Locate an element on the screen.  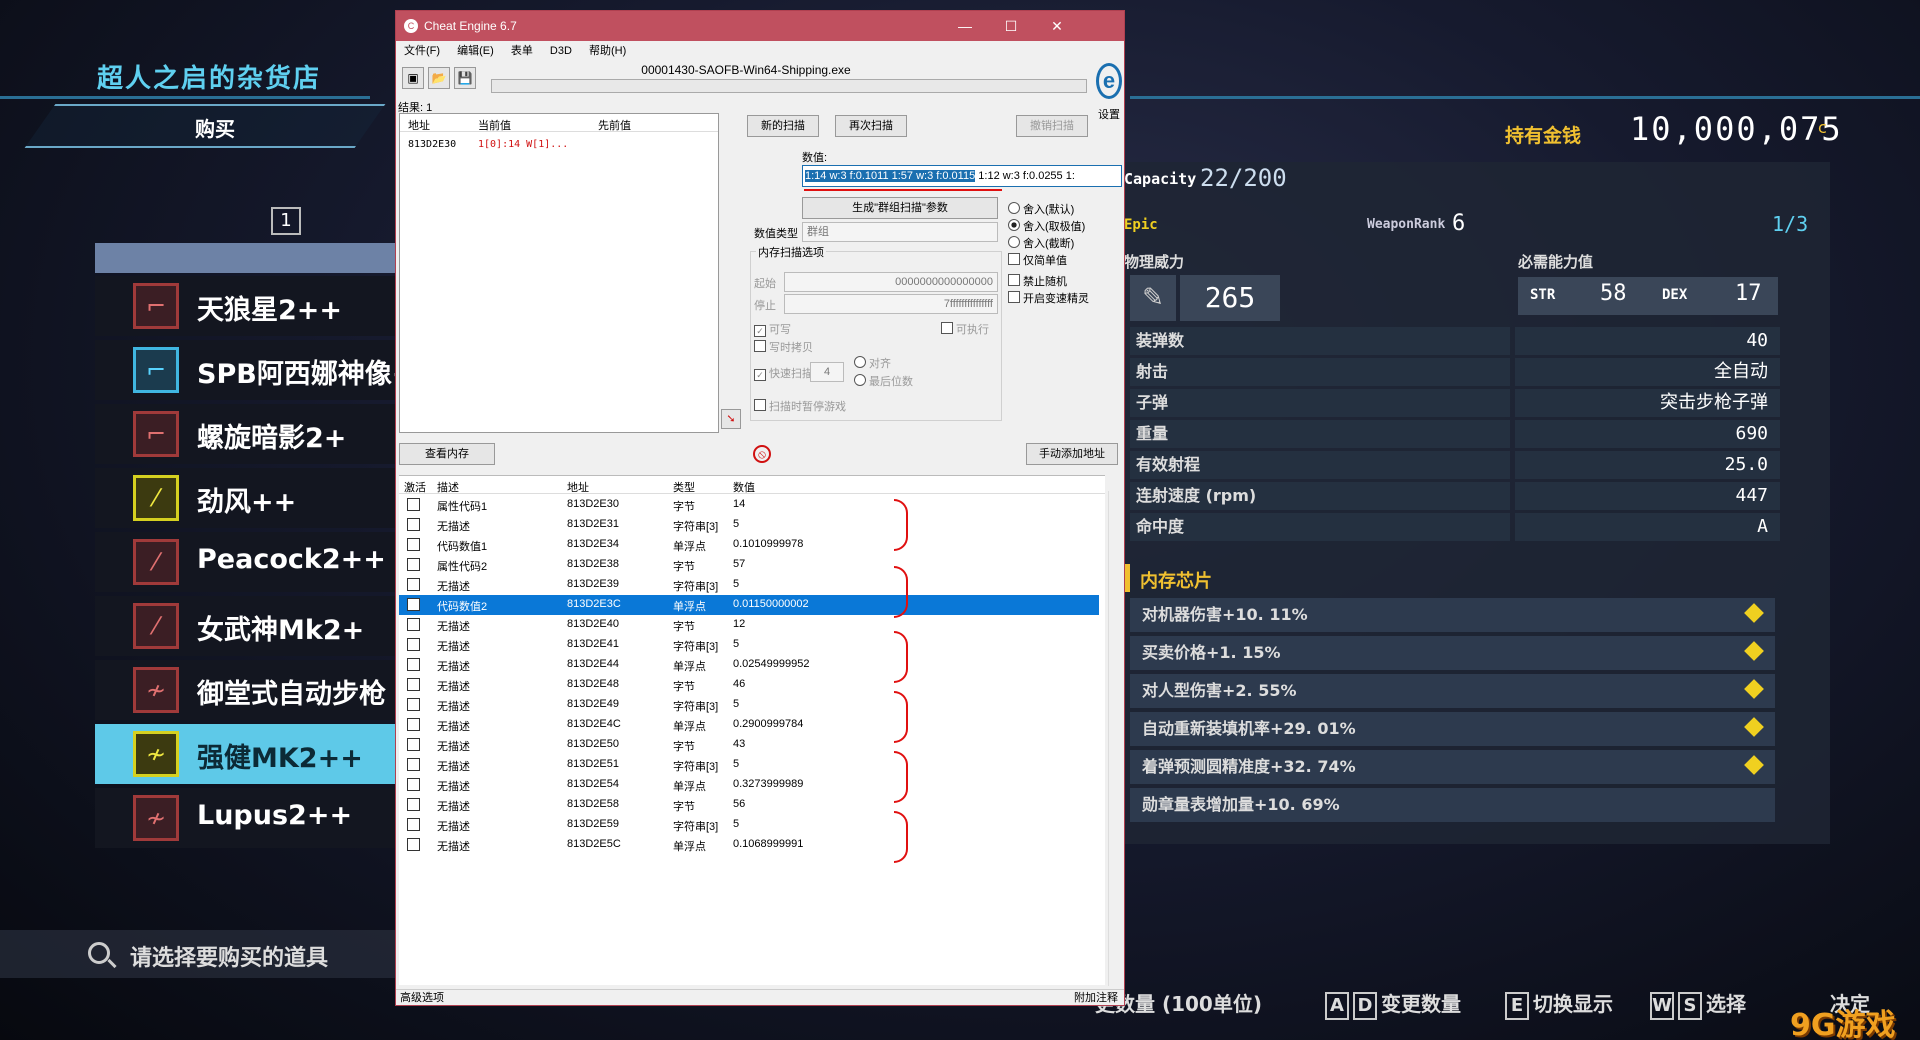
menu-d3d: D3D is located at coordinates (561, 51).